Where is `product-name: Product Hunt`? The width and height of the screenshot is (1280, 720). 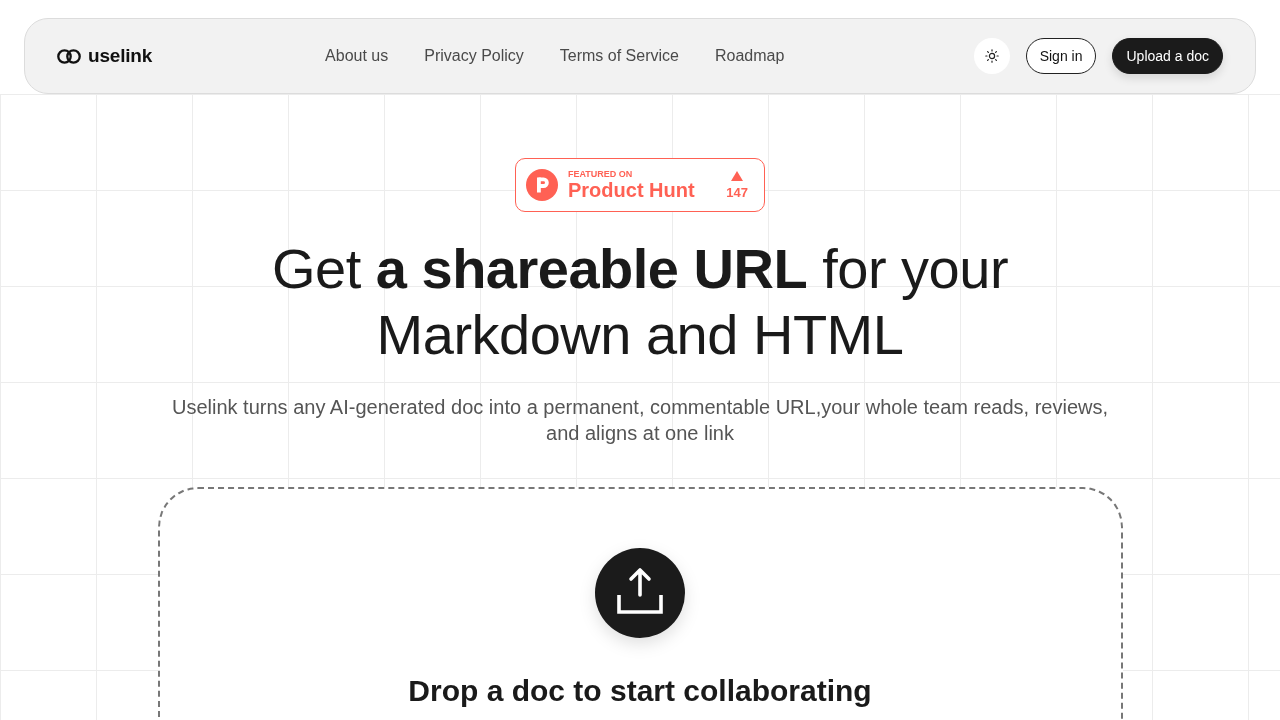
product-name: Product Hunt is located at coordinates (631, 190).